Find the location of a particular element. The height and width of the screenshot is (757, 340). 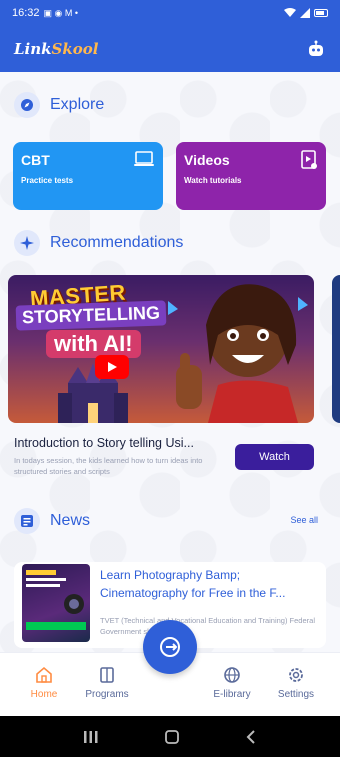

see-all-link: See all is located at coordinates (304, 520).